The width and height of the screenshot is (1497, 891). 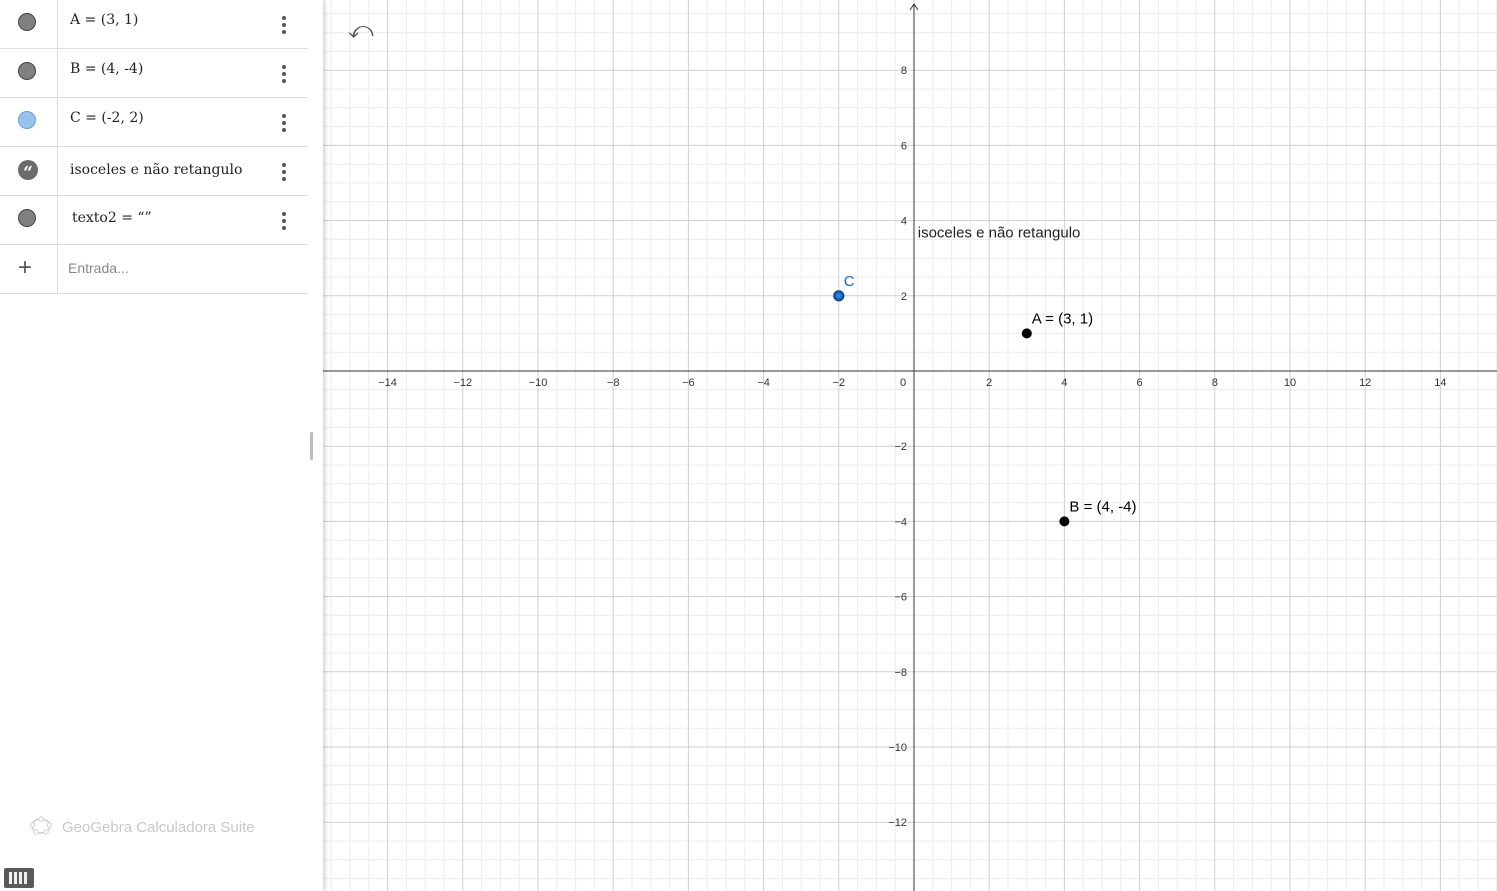 What do you see at coordinates (19, 878) in the screenshot?
I see `keyboard-icon` at bounding box center [19, 878].